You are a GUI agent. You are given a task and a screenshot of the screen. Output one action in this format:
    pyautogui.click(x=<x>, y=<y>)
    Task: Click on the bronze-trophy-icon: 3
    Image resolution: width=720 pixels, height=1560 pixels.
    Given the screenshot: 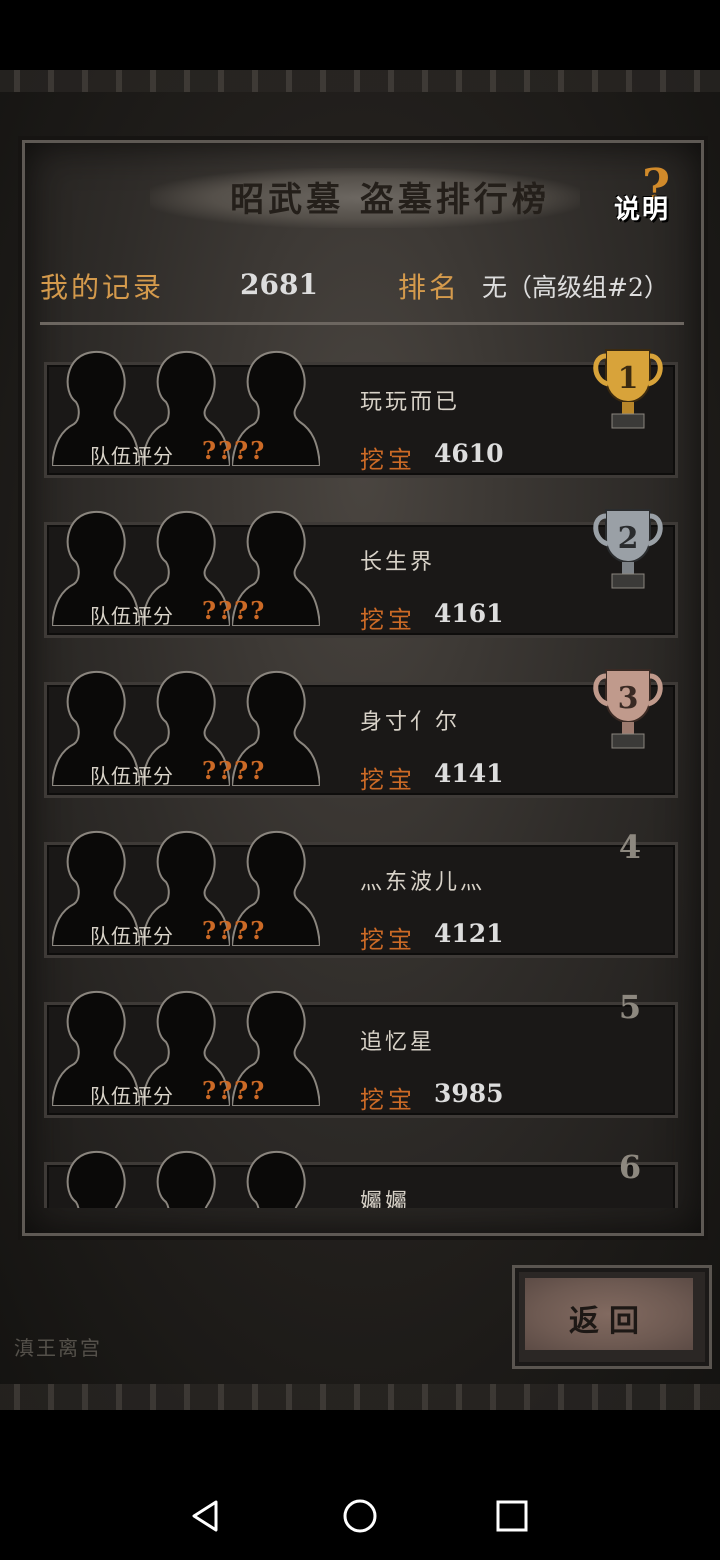 What is the action you would take?
    pyautogui.click(x=628, y=709)
    